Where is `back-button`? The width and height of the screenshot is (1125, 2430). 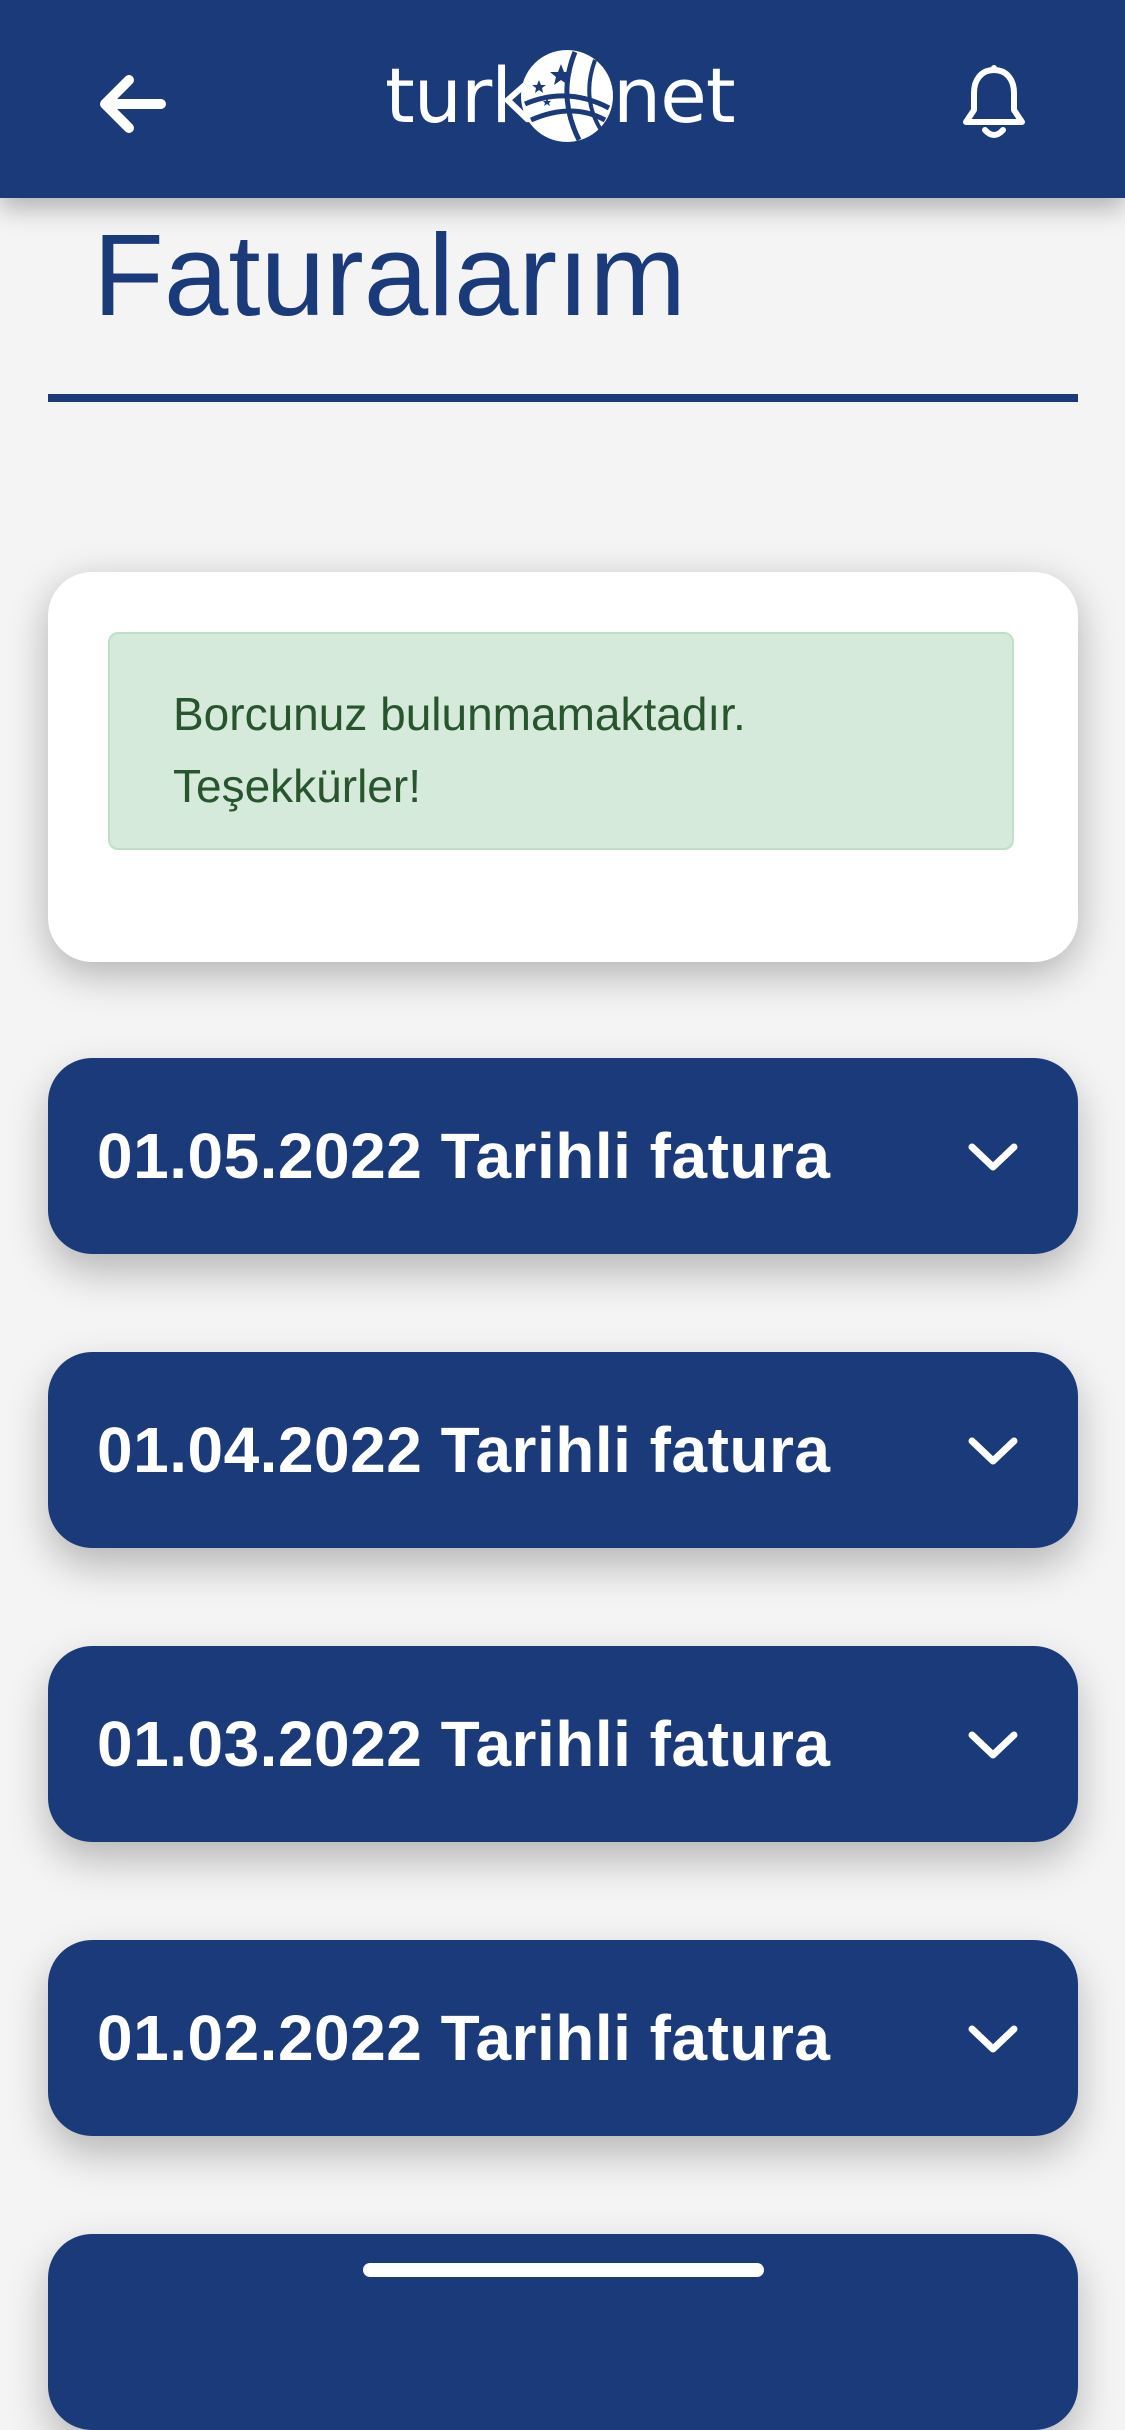
back-button is located at coordinates (132, 104).